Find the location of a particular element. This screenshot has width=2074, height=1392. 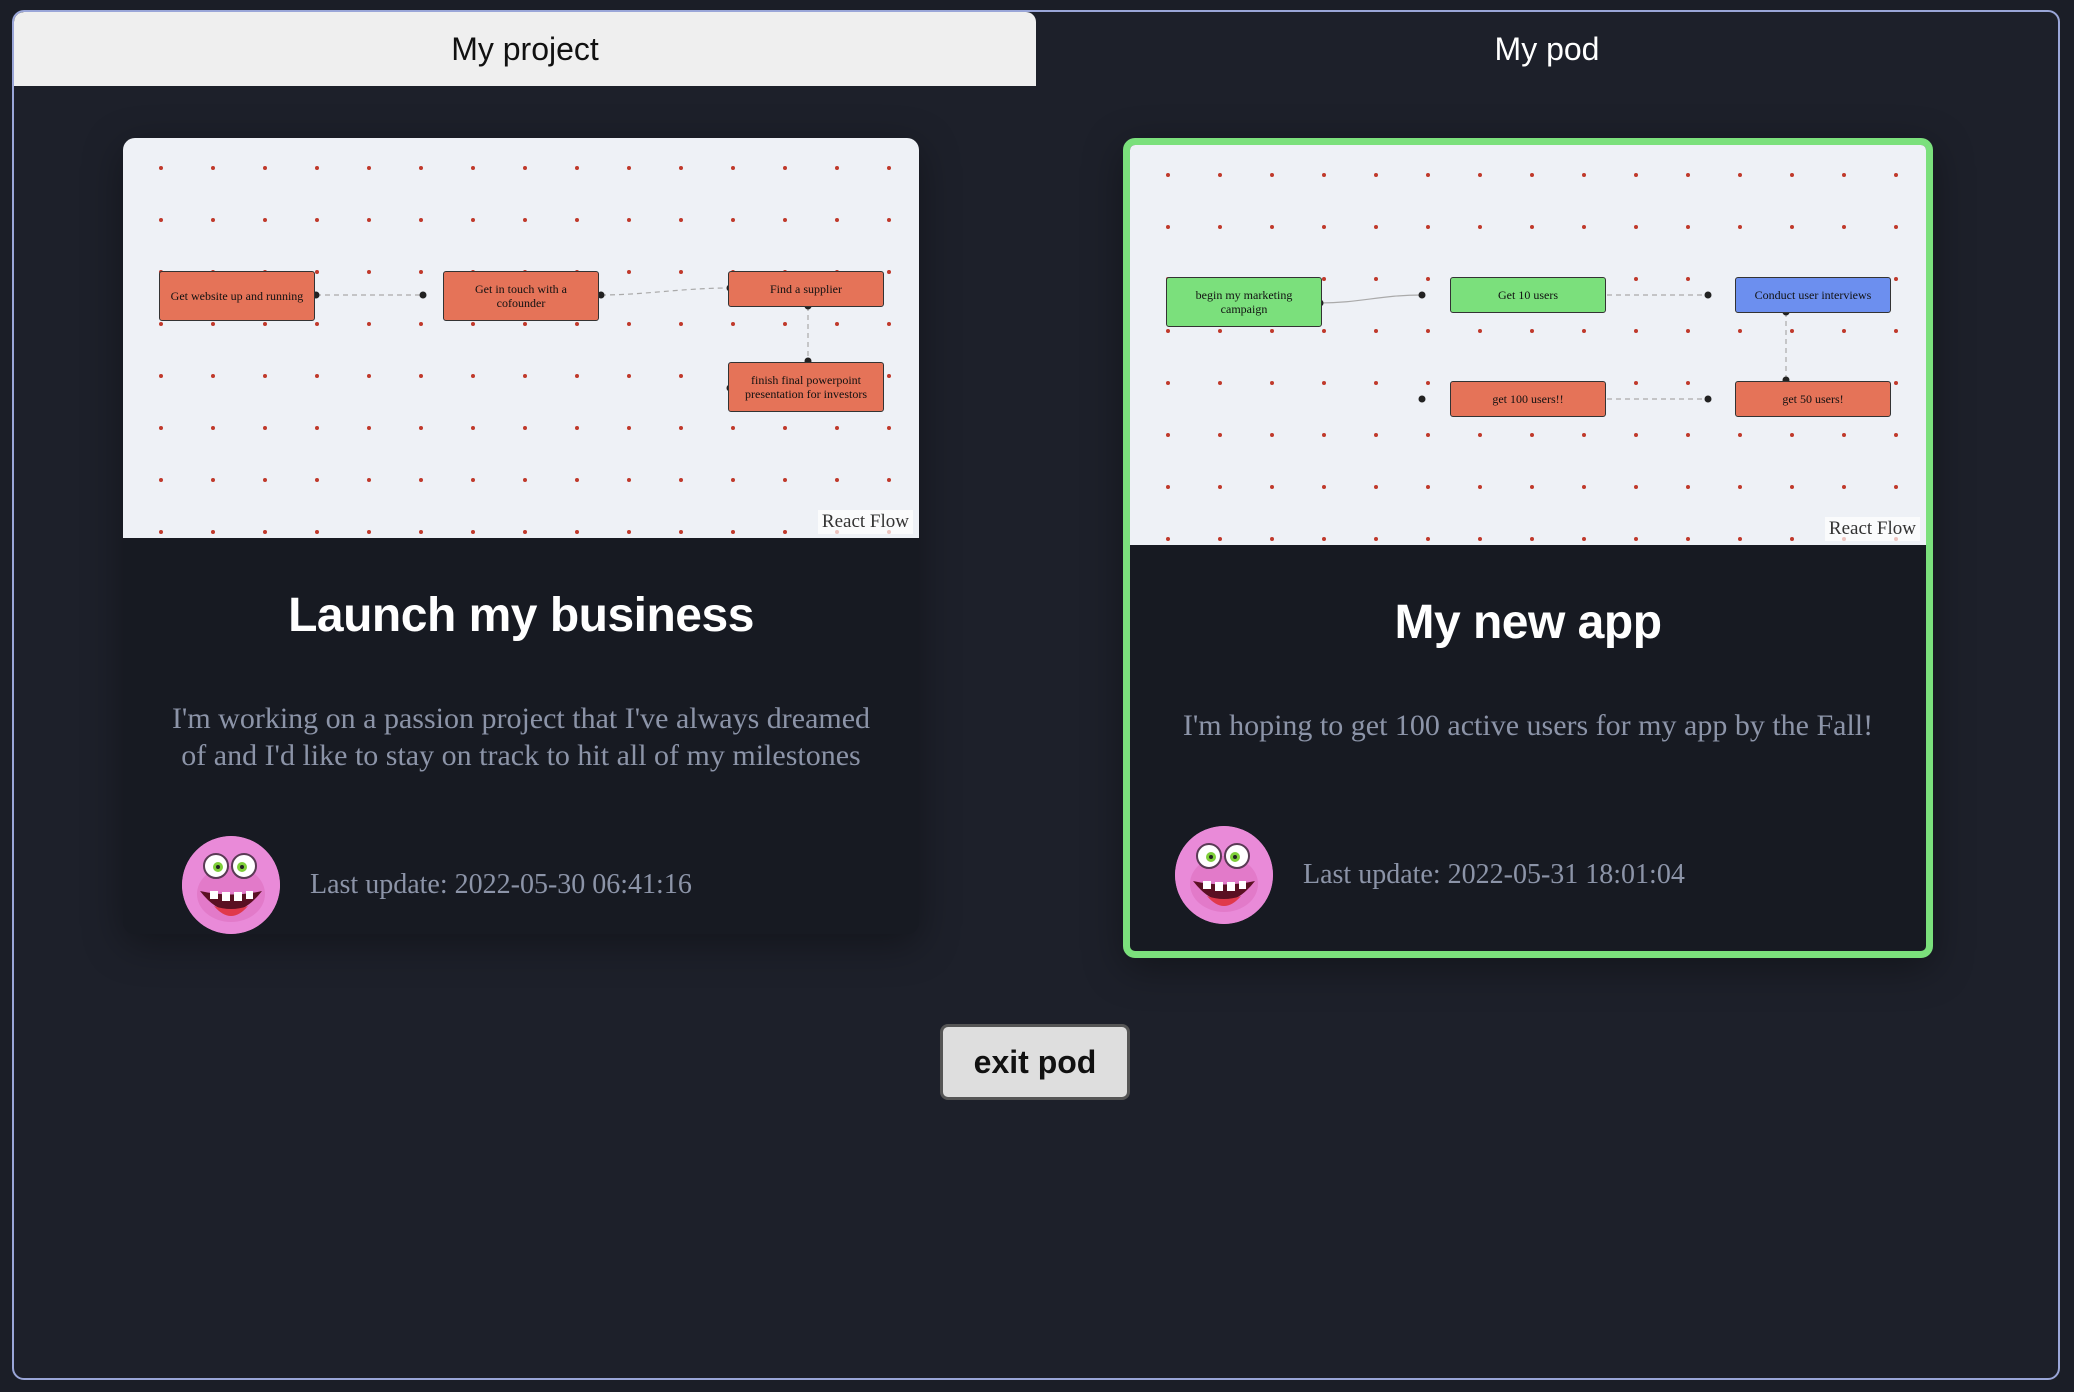

last-update: Last update: 2022-05-31 18:01:04 is located at coordinates (1494, 874).